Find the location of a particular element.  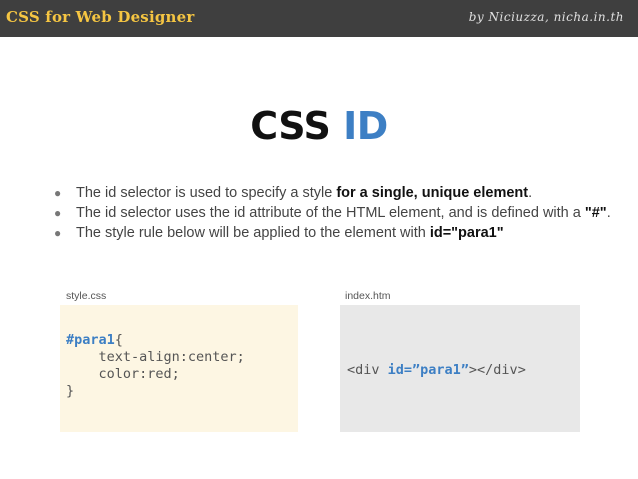

css-code: #para1{ text-align:center; color:red; } is located at coordinates (155, 365).